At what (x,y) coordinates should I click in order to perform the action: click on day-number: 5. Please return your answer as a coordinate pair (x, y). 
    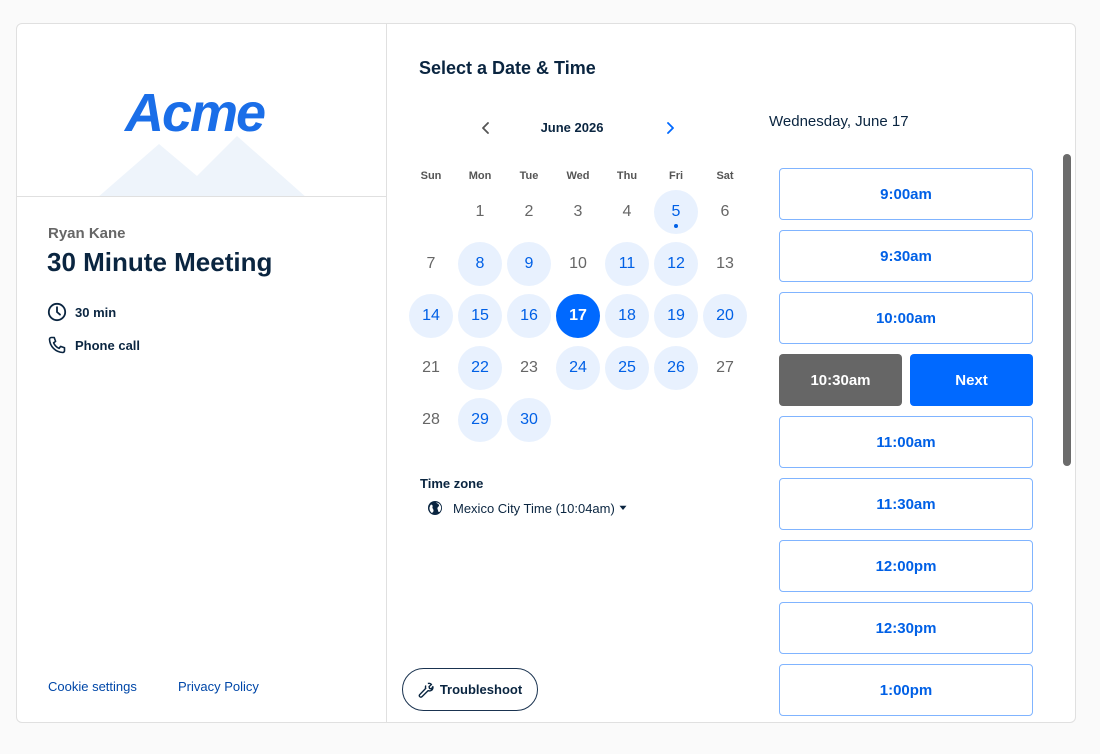
    Looking at the image, I should click on (676, 211).